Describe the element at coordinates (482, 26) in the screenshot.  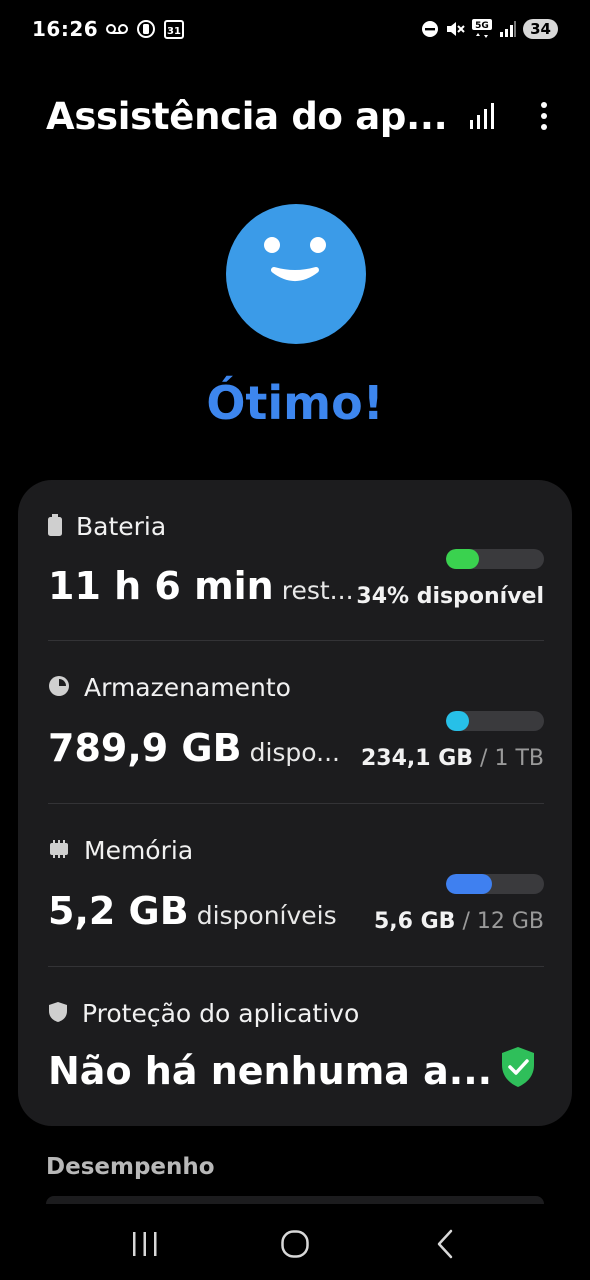
I see `network-type: 5G` at that location.